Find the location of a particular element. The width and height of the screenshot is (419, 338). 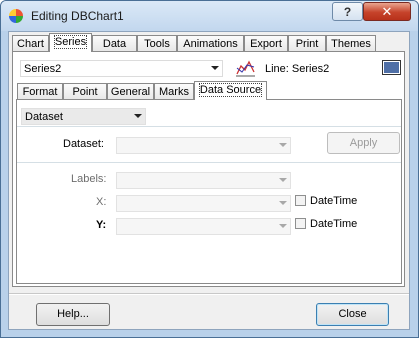

tab-print-label: Print is located at coordinates (307, 44).